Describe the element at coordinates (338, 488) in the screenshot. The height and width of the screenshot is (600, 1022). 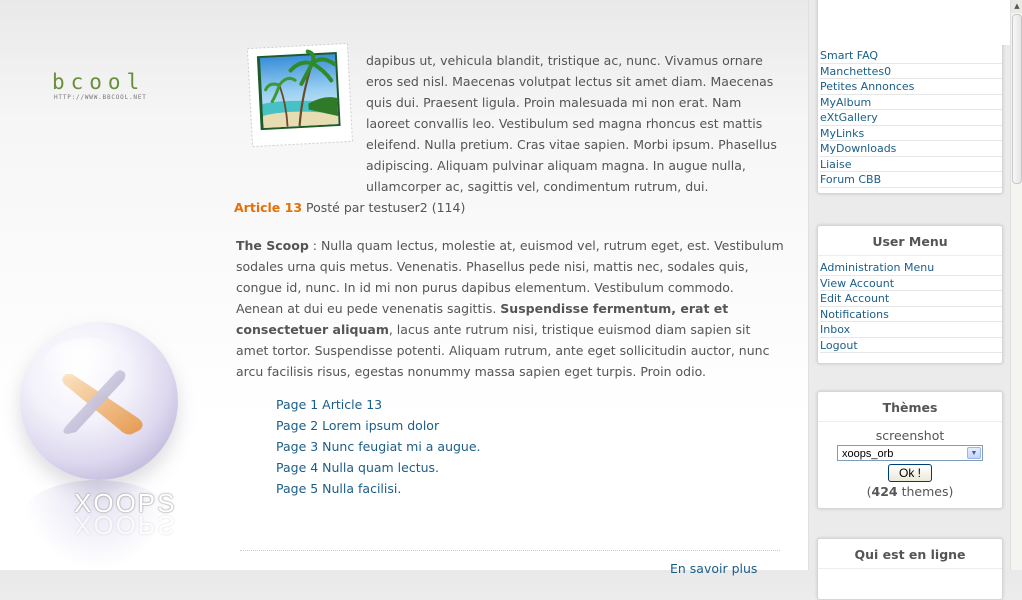
I see `page-link-5: Page 5 Nulla facilisi.` at that location.